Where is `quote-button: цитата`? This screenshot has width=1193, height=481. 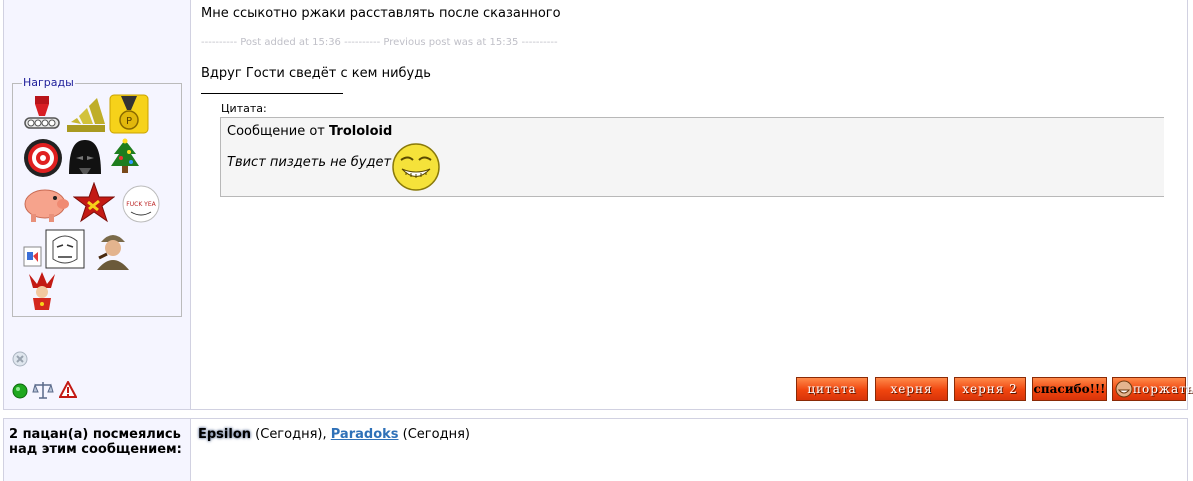 quote-button: цитата is located at coordinates (832, 389).